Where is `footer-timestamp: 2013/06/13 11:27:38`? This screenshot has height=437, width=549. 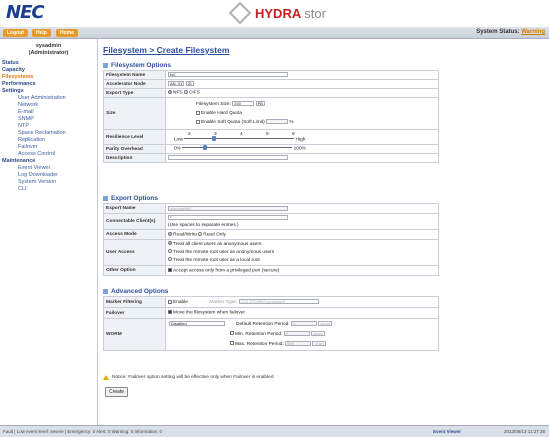
footer-timestamp: 2013/06/13 11:27:38 is located at coordinates (524, 431).